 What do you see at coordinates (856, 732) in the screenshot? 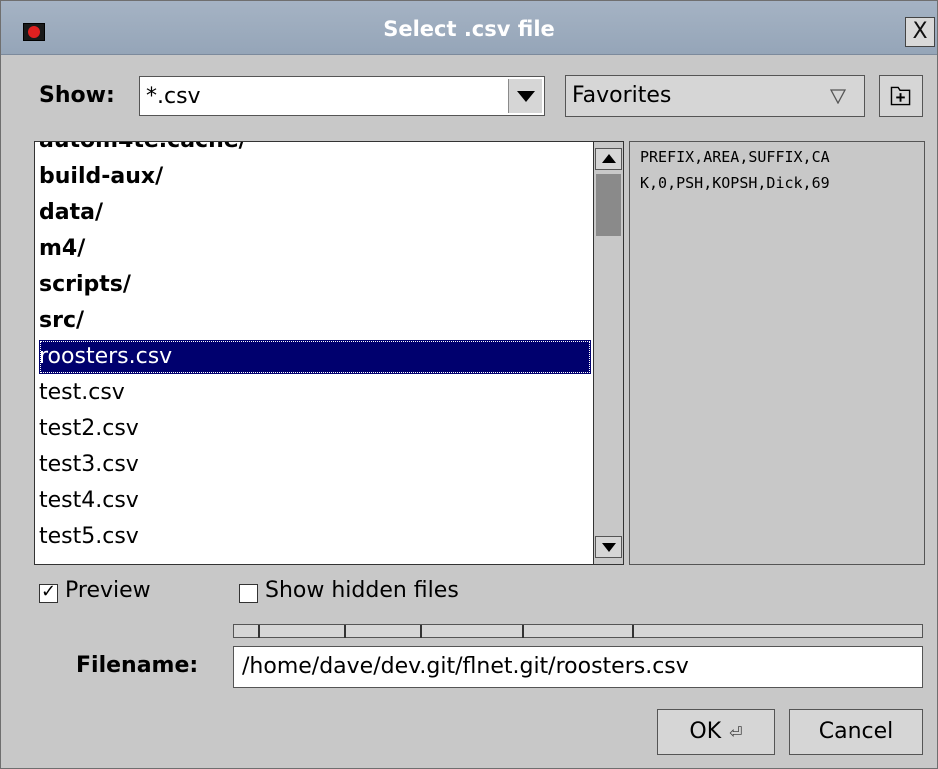
I see `cancel-button: Cancel` at bounding box center [856, 732].